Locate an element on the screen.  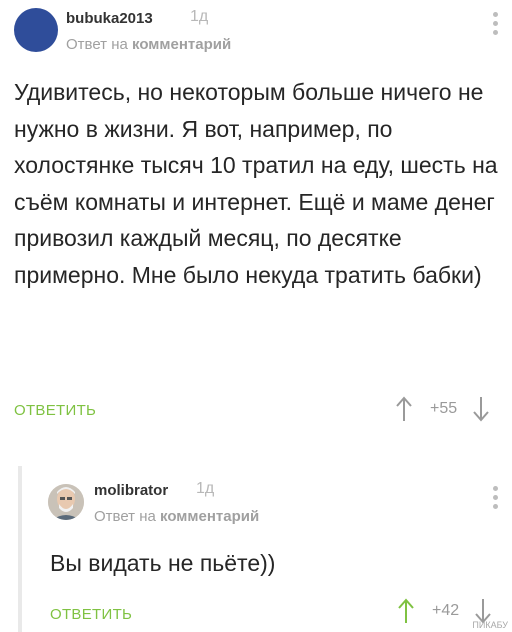
reply-reply-to: Ответ на комментарий is located at coordinates (176, 516).